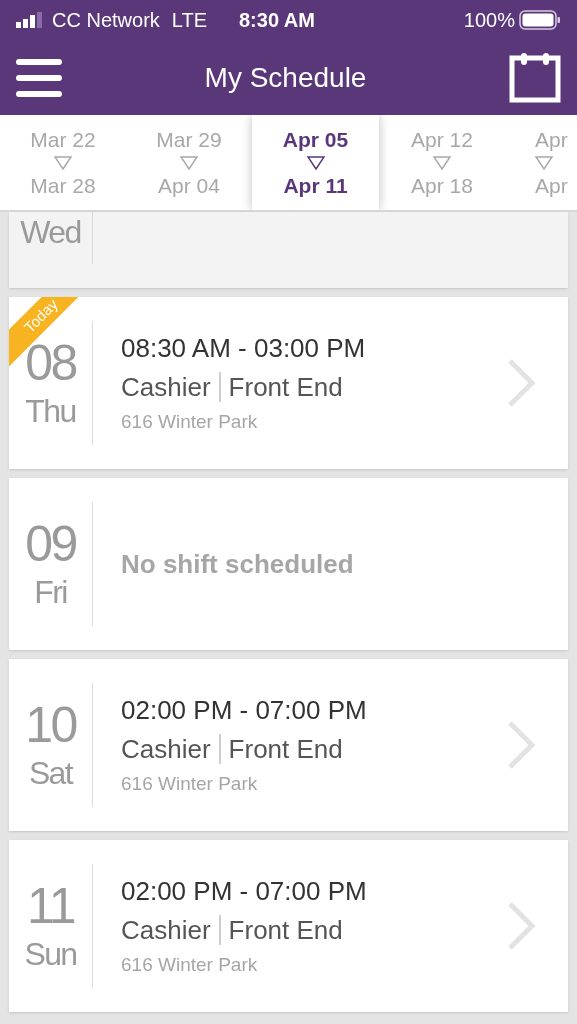  Describe the element at coordinates (50, 906) in the screenshot. I see `day-number: 11` at that location.